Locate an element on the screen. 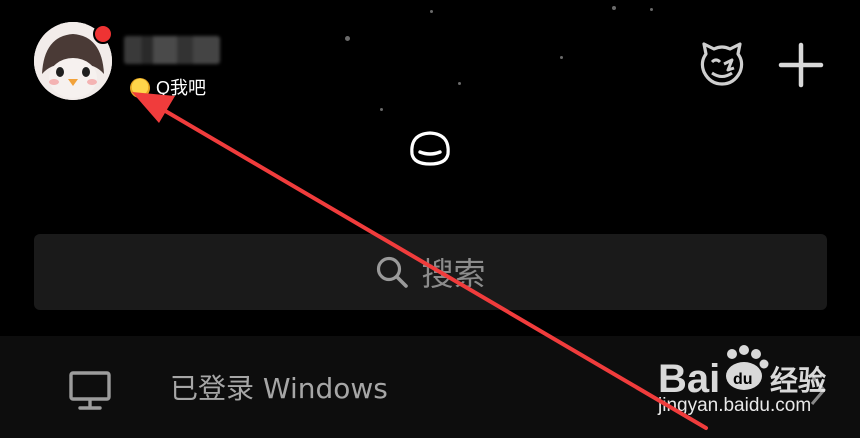  pull-down-smile-icon is located at coordinates (430, 148).